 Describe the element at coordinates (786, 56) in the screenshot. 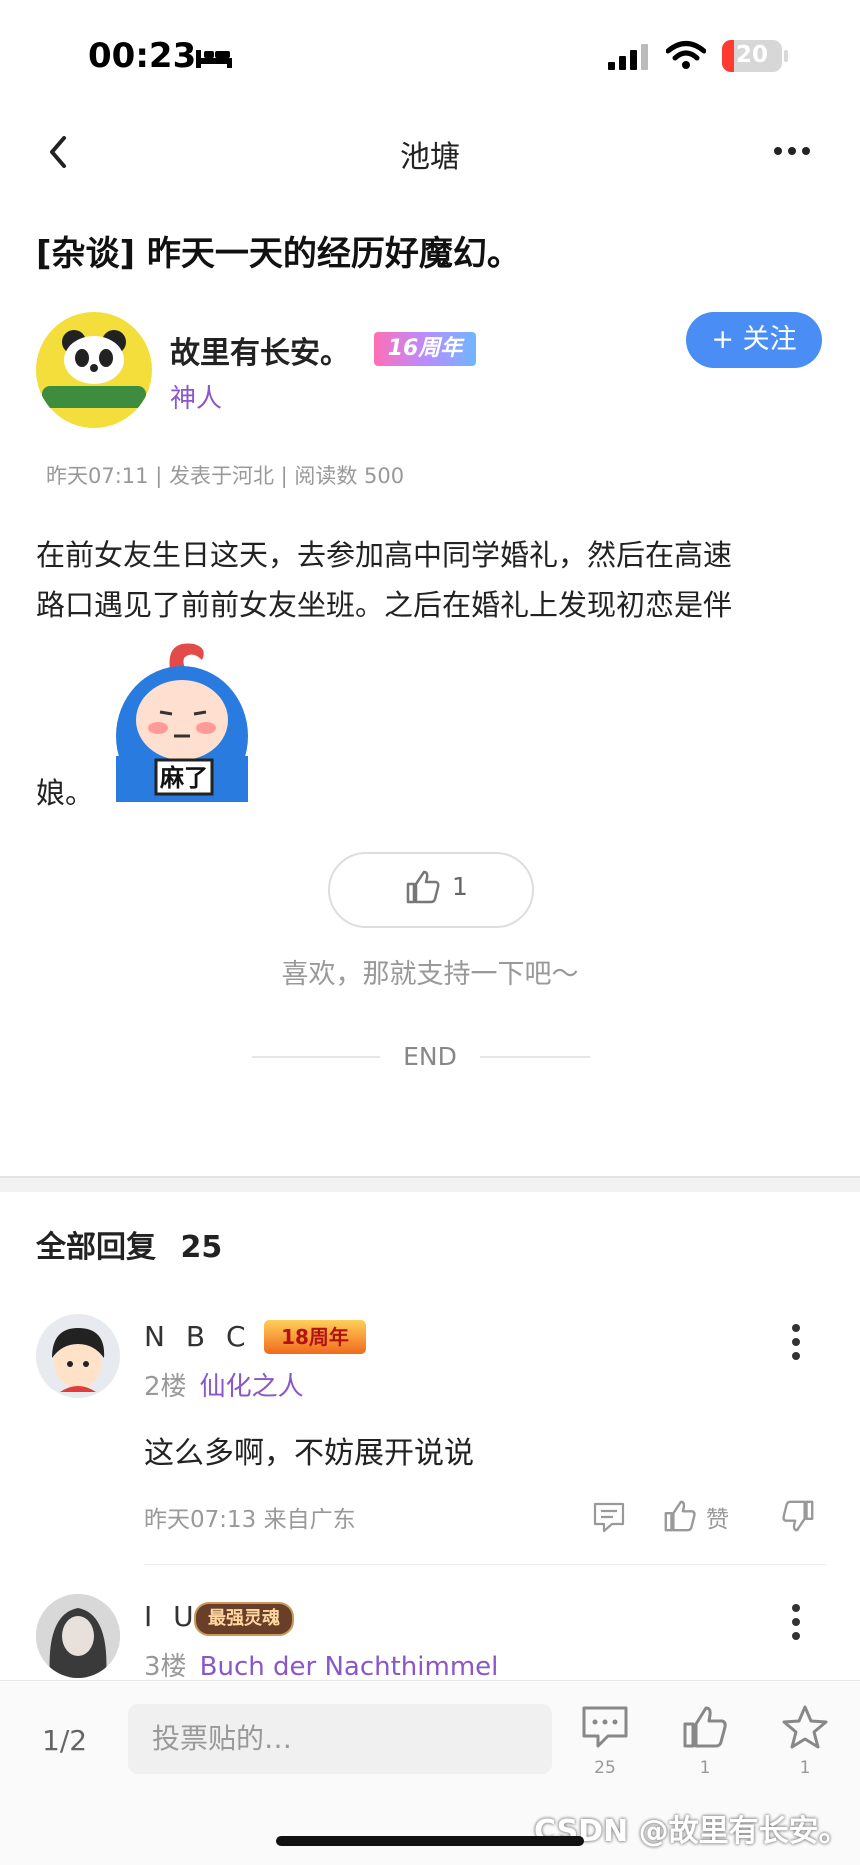

I see `battery-cap` at that location.